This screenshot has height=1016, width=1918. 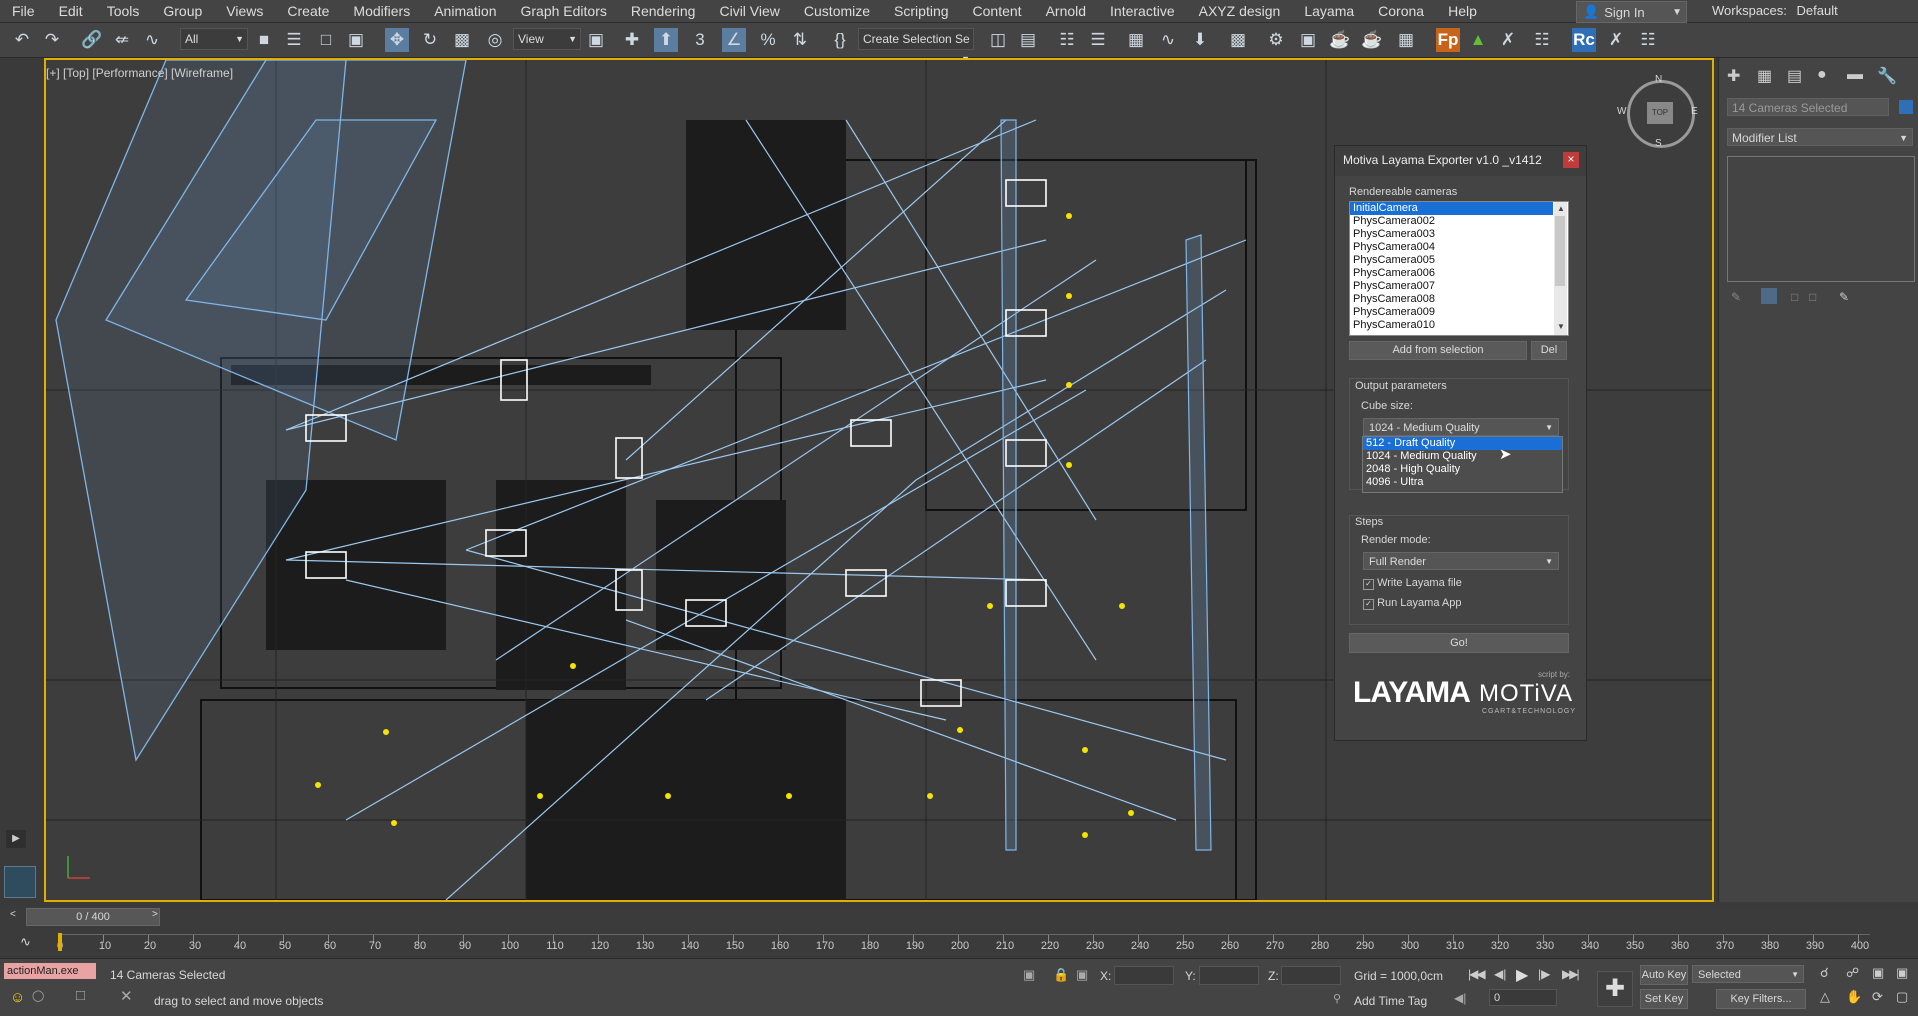 What do you see at coordinates (152, 40) in the screenshot?
I see `bind-space-warp-icon: ∿` at bounding box center [152, 40].